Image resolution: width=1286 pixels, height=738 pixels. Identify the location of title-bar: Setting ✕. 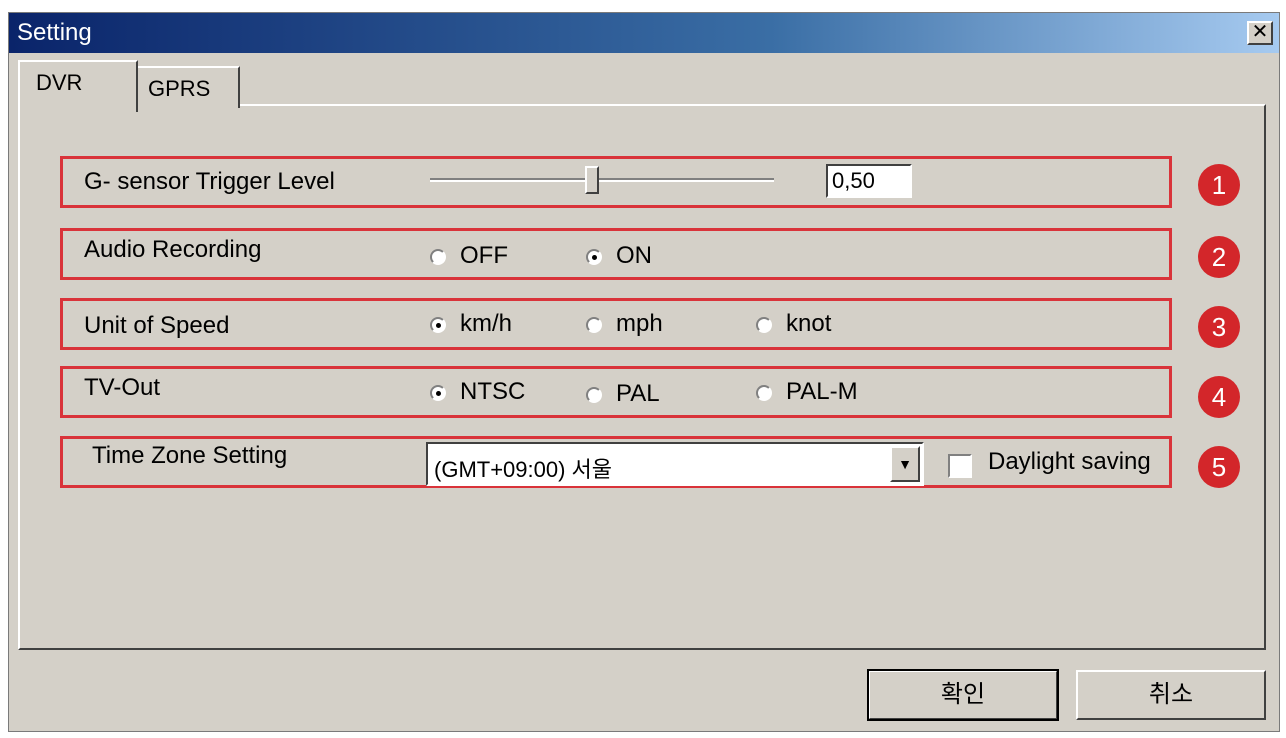
(644, 33).